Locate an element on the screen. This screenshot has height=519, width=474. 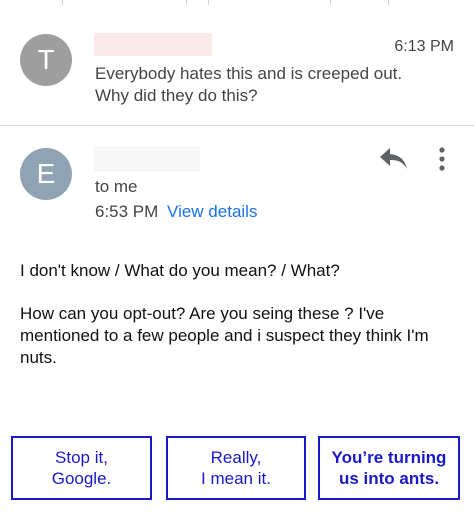
snippet-line: Everybody hates this and is creeped out. is located at coordinates (249, 73).